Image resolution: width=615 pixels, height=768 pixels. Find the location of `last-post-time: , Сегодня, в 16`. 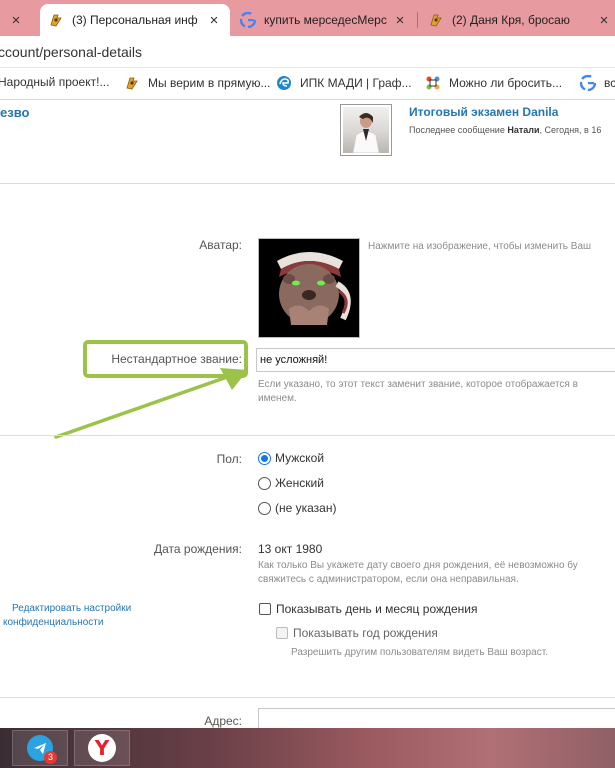

last-post-time: , Сегодня, в 16 is located at coordinates (570, 130).